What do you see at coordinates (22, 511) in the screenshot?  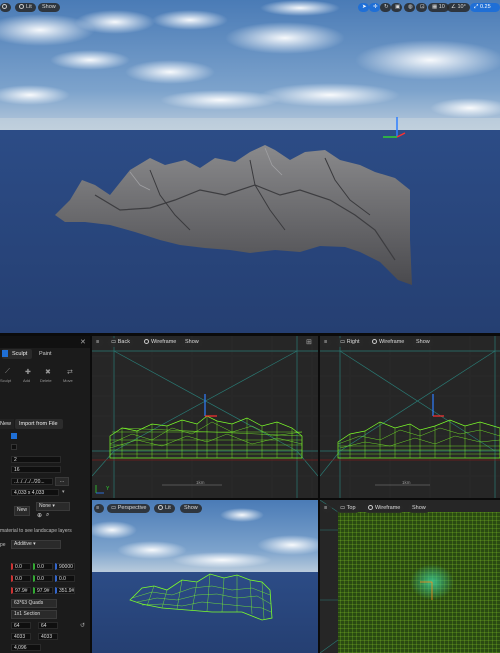 I see `new-layer-button: New` at bounding box center [22, 511].